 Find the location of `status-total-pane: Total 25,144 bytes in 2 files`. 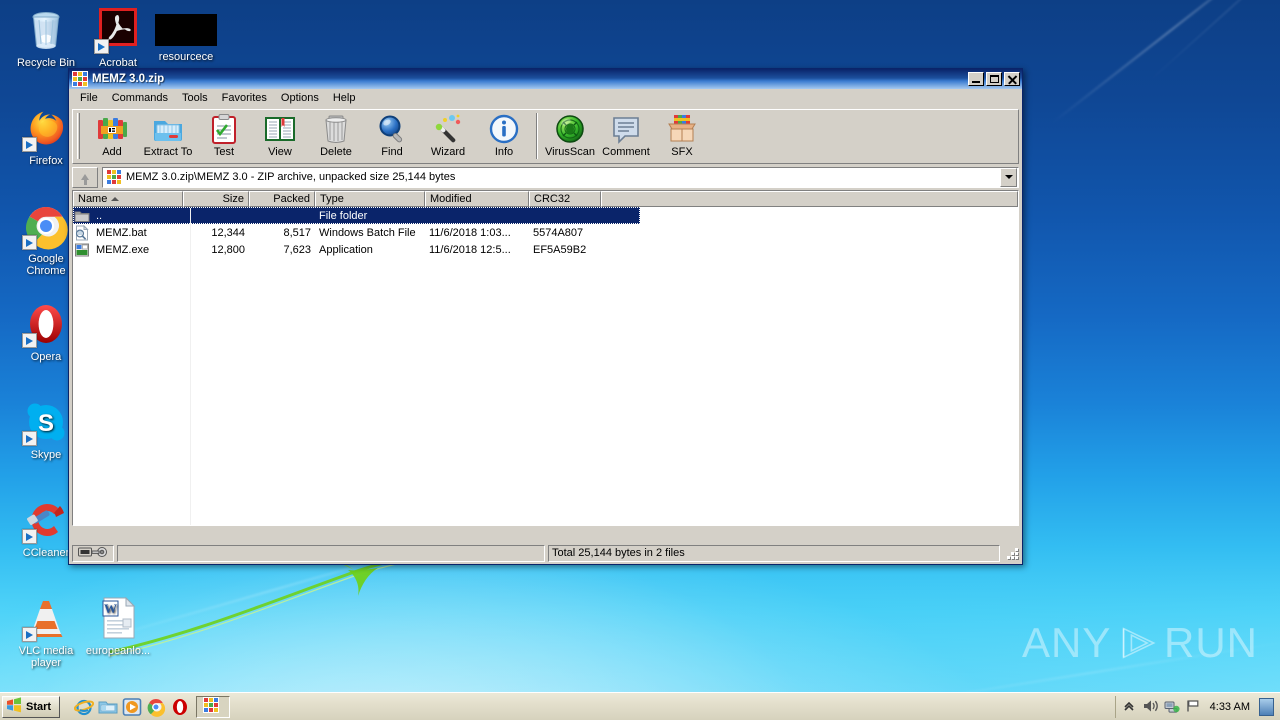

status-total-pane: Total 25,144 bytes in 2 files is located at coordinates (774, 553).